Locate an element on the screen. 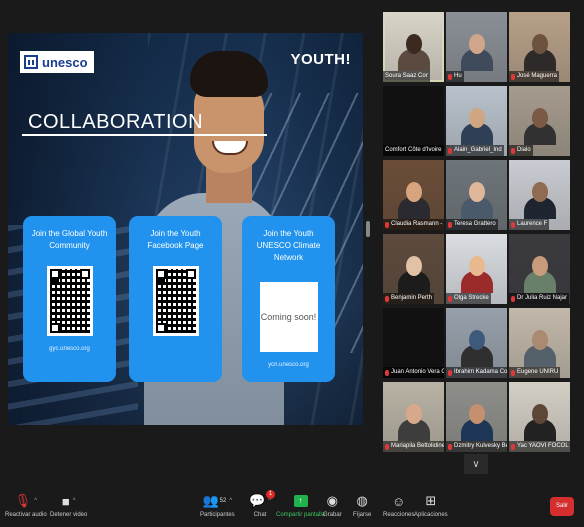  chat-bubble-icon: 💬 is located at coordinates (257, 500).